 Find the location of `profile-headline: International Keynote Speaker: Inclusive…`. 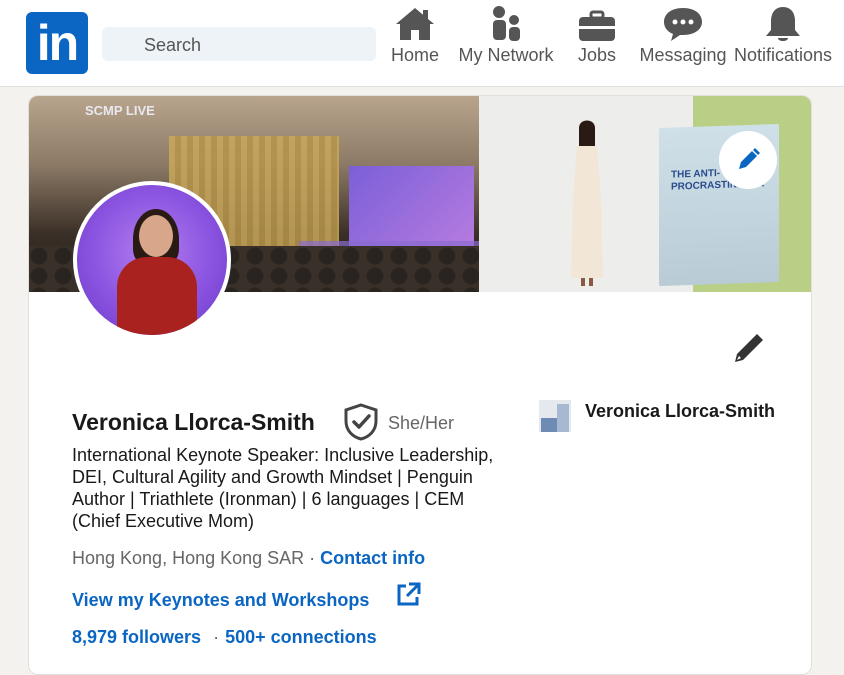

profile-headline: International Keynote Speaker: Inclusive… is located at coordinates (283, 488).